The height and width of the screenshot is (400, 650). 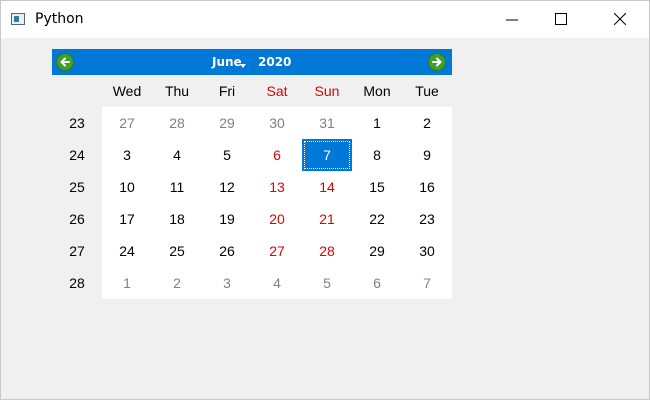 I want to click on day-cell: 8, so click(x=377, y=155).